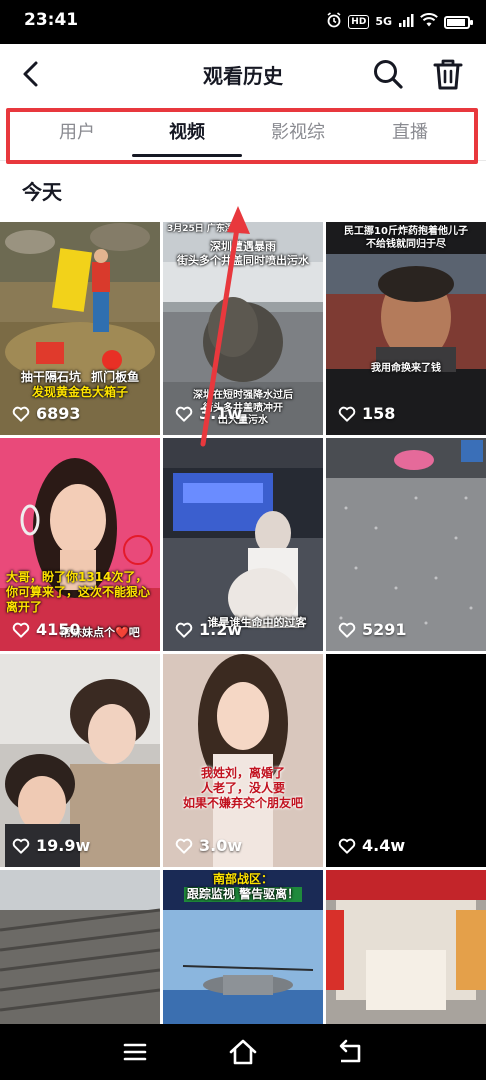 This screenshot has height=1080, width=486. What do you see at coordinates (242, 788) in the screenshot?
I see `video-caption: 我姓刘，离婚了 人老了，没人要 如果不嫌弃交个朋友吧` at bounding box center [242, 788].